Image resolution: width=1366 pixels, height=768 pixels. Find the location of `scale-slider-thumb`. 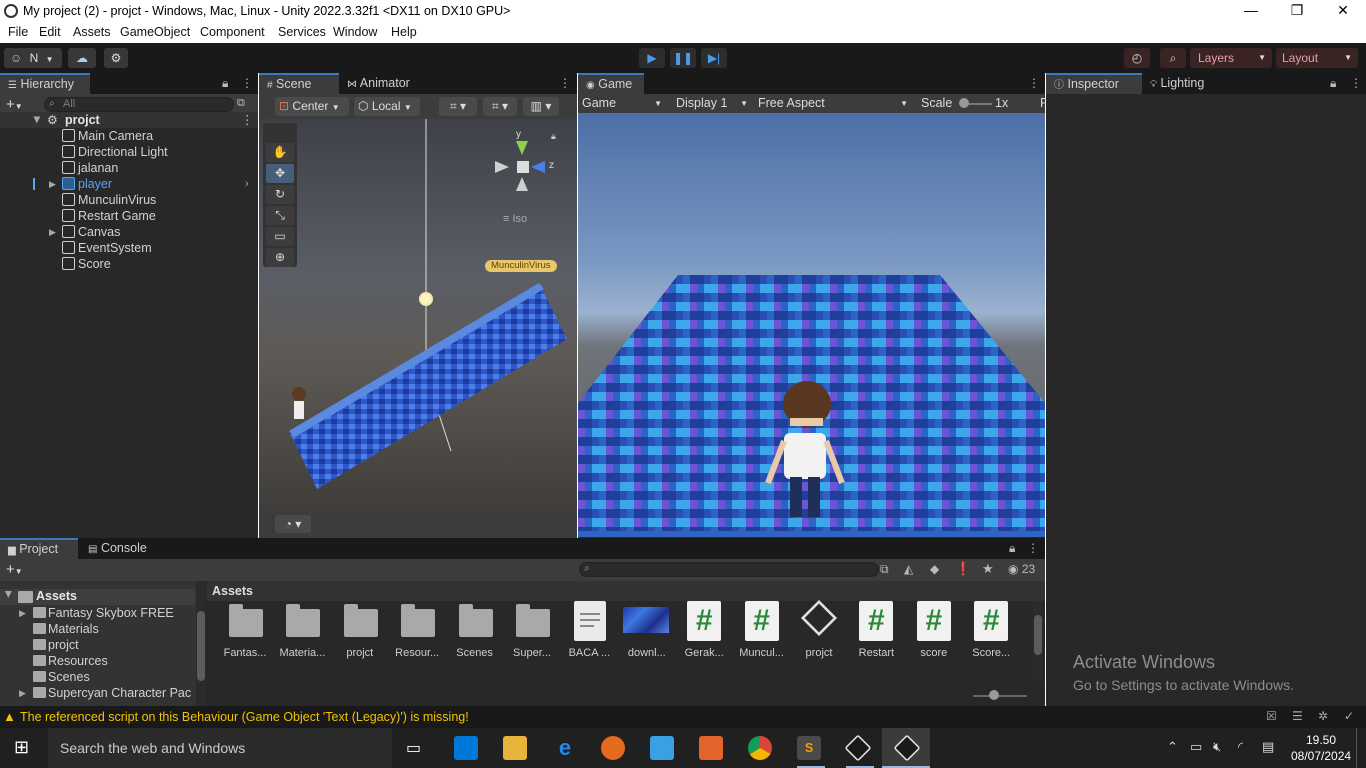

scale-slider-thumb is located at coordinates (964, 103).